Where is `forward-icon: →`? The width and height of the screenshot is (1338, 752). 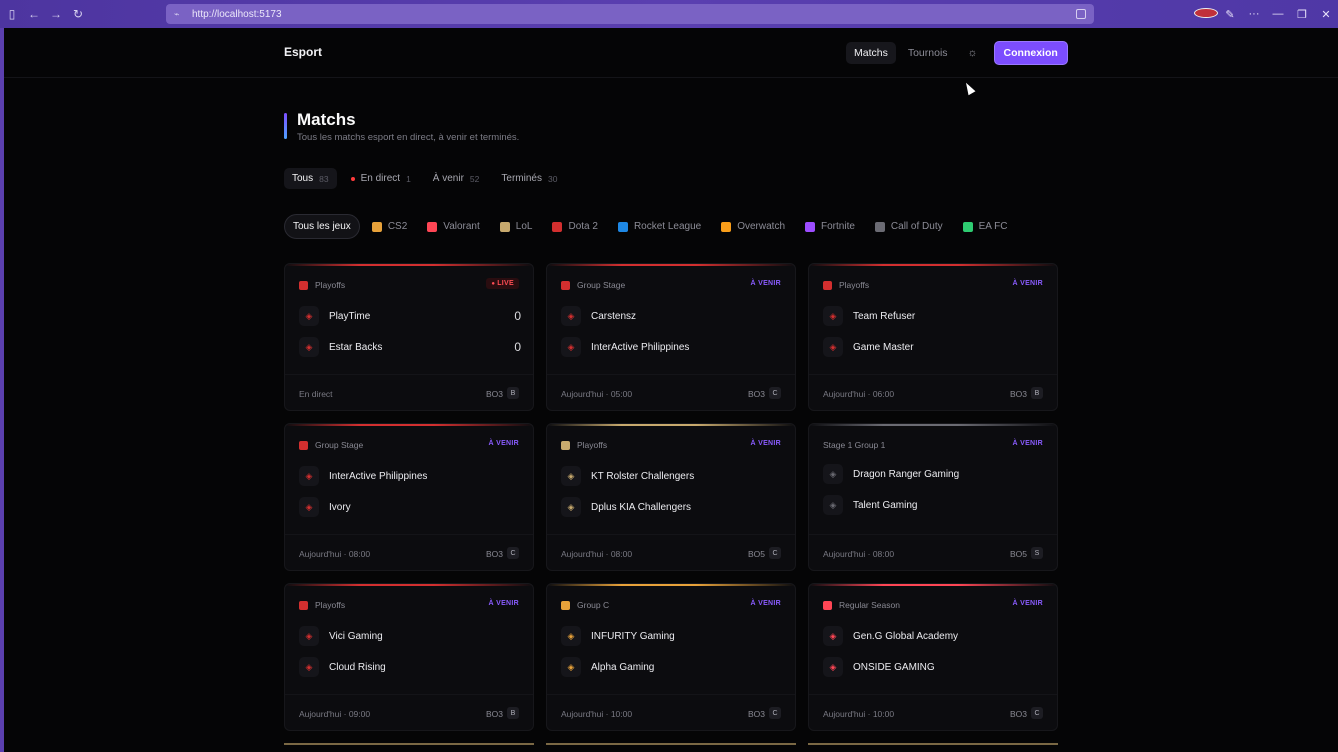 forward-icon: → is located at coordinates (56, 14).